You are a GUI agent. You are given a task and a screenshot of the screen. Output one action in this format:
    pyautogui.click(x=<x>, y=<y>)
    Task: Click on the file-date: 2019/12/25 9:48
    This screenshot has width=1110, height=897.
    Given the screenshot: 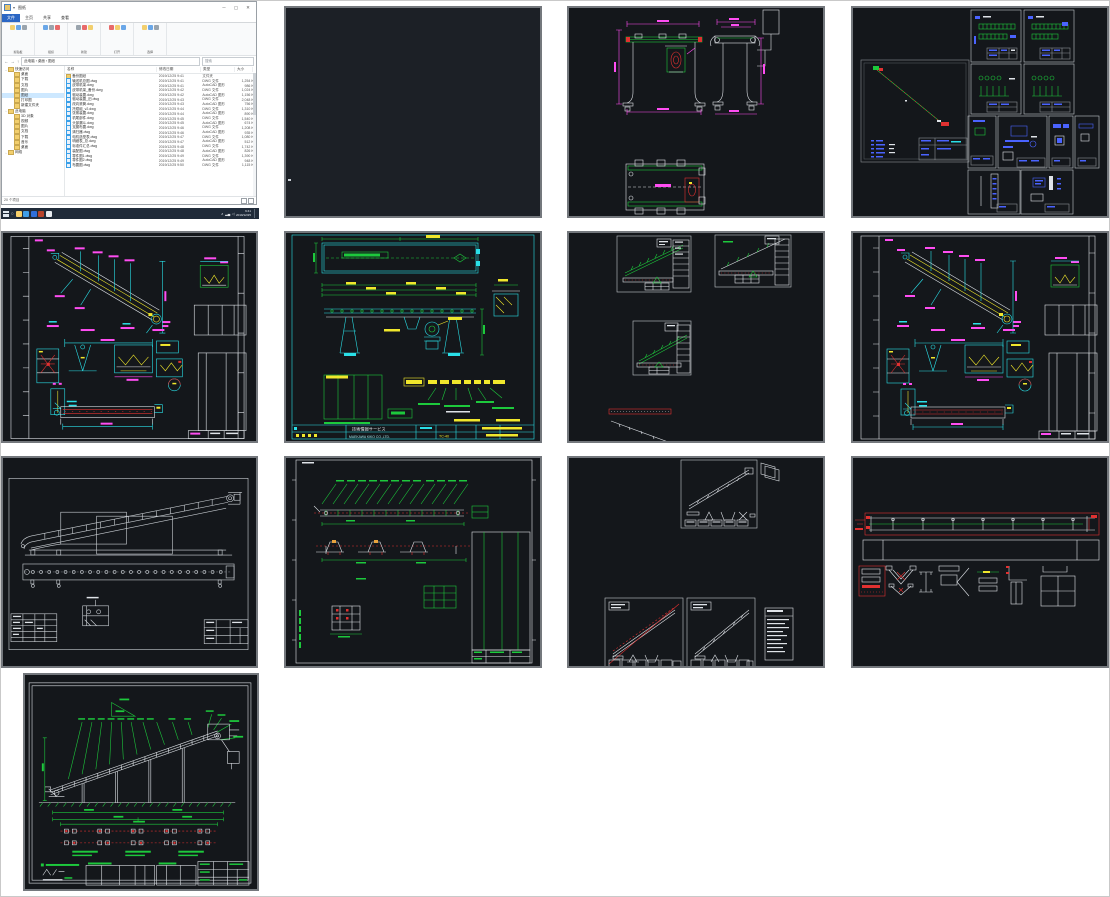 What is the action you would take?
    pyautogui.click(x=171, y=151)
    